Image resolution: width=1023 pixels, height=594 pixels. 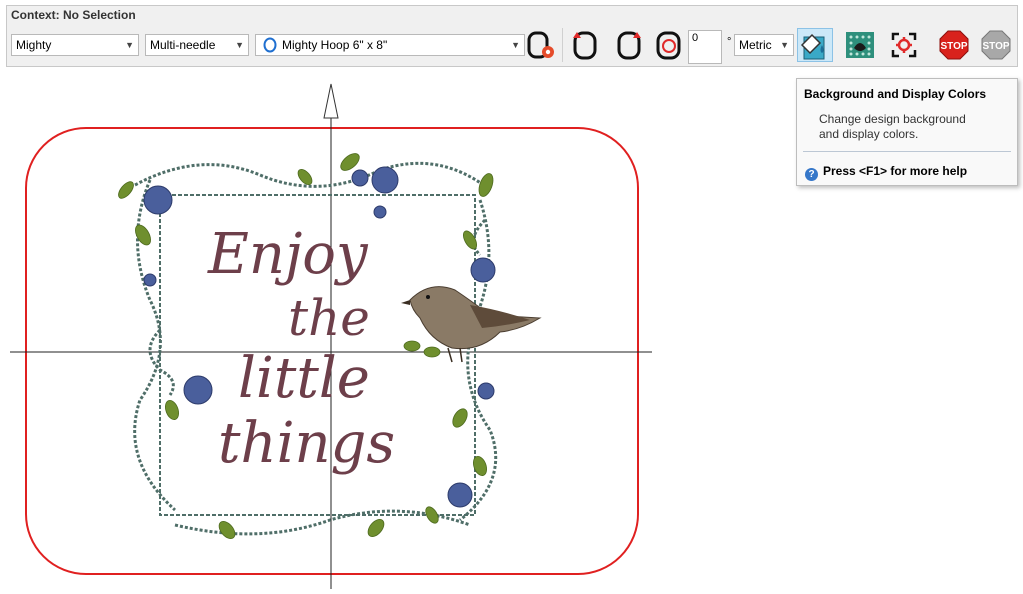 What do you see at coordinates (335, 45) in the screenshot?
I see `hoop-value: Mighty Hoop 6" x 8"` at bounding box center [335, 45].